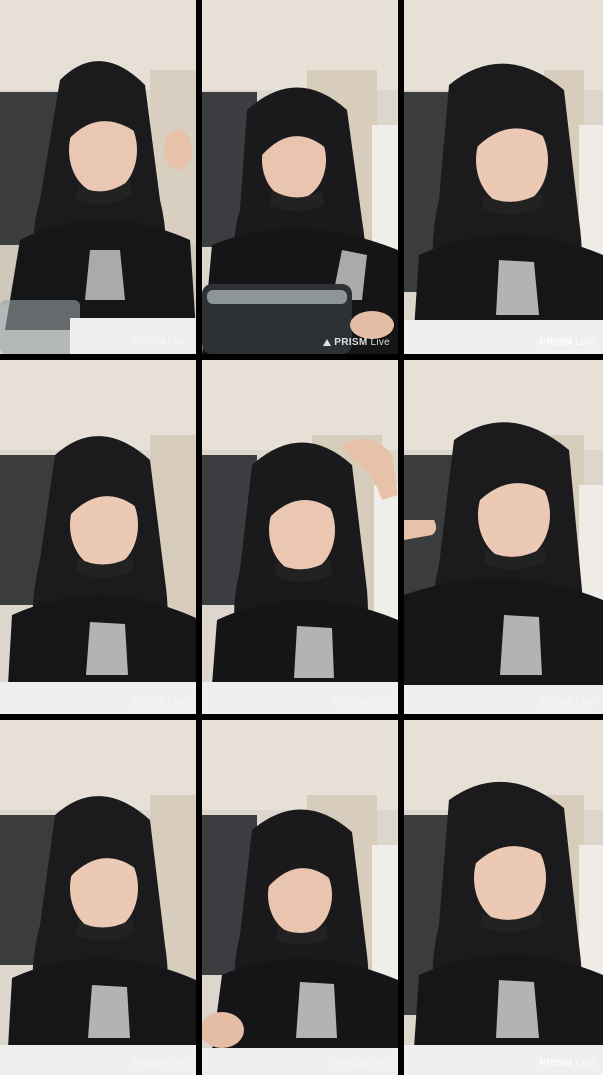 The image size is (603, 1075). I want to click on video-frame-2: PRISM Live, so click(300, 177).